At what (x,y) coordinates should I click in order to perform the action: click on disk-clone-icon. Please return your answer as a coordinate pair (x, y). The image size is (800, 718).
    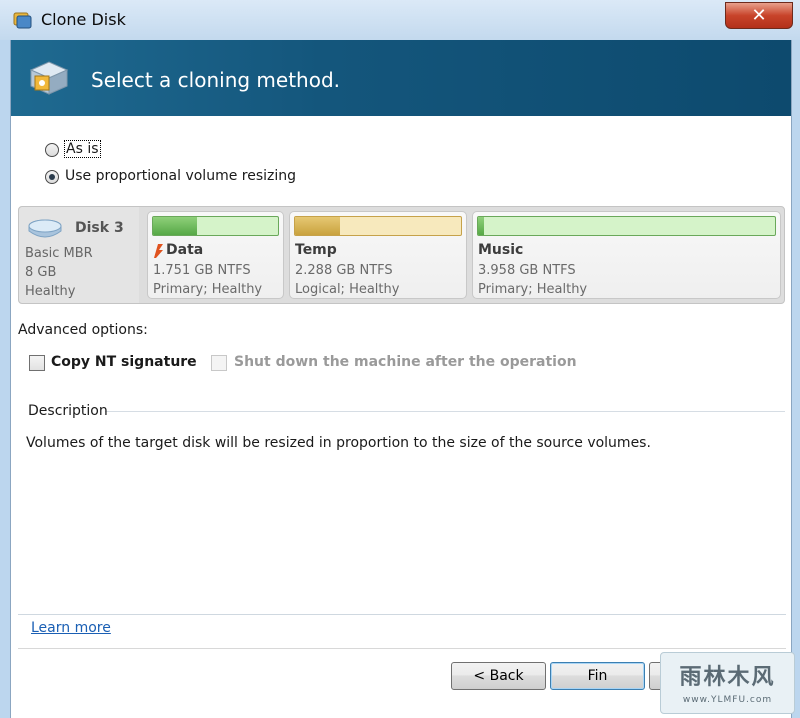
    Looking at the image, I should click on (49, 78).